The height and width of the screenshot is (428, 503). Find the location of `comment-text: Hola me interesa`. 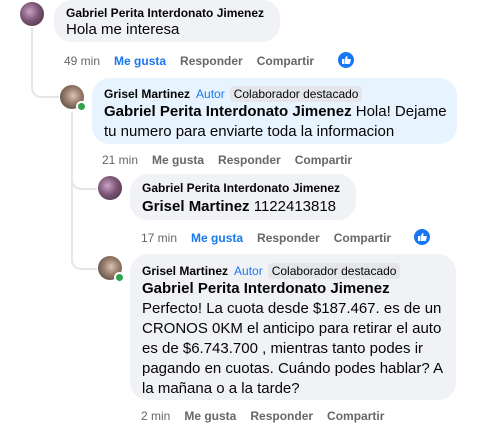

comment-text: Hola me interesa is located at coordinates (123, 29).